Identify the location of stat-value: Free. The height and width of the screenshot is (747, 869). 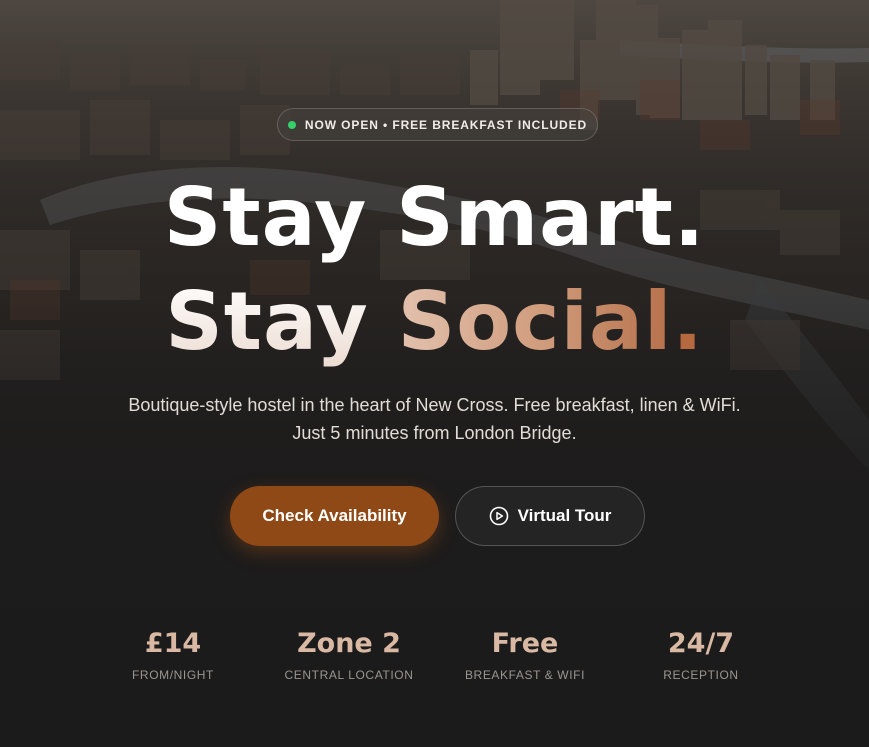
(525, 643).